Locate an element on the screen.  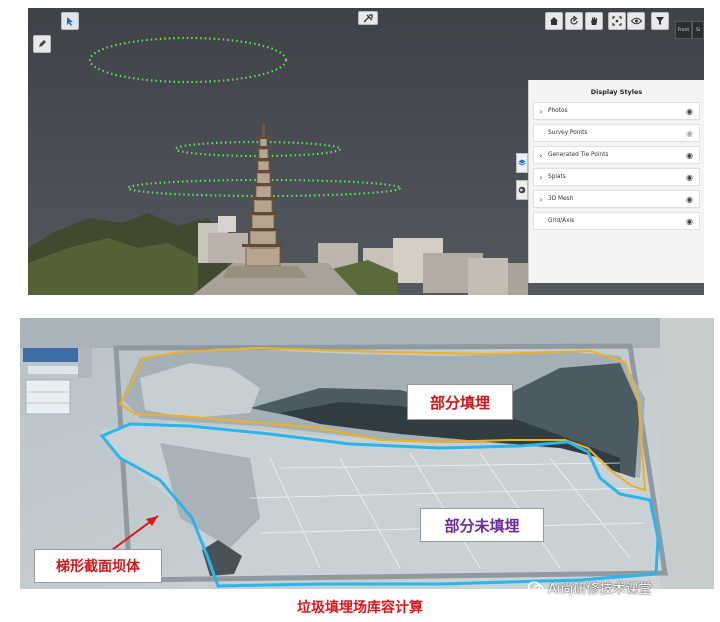
label-partial-filled: 部分填埋 is located at coordinates (460, 402).